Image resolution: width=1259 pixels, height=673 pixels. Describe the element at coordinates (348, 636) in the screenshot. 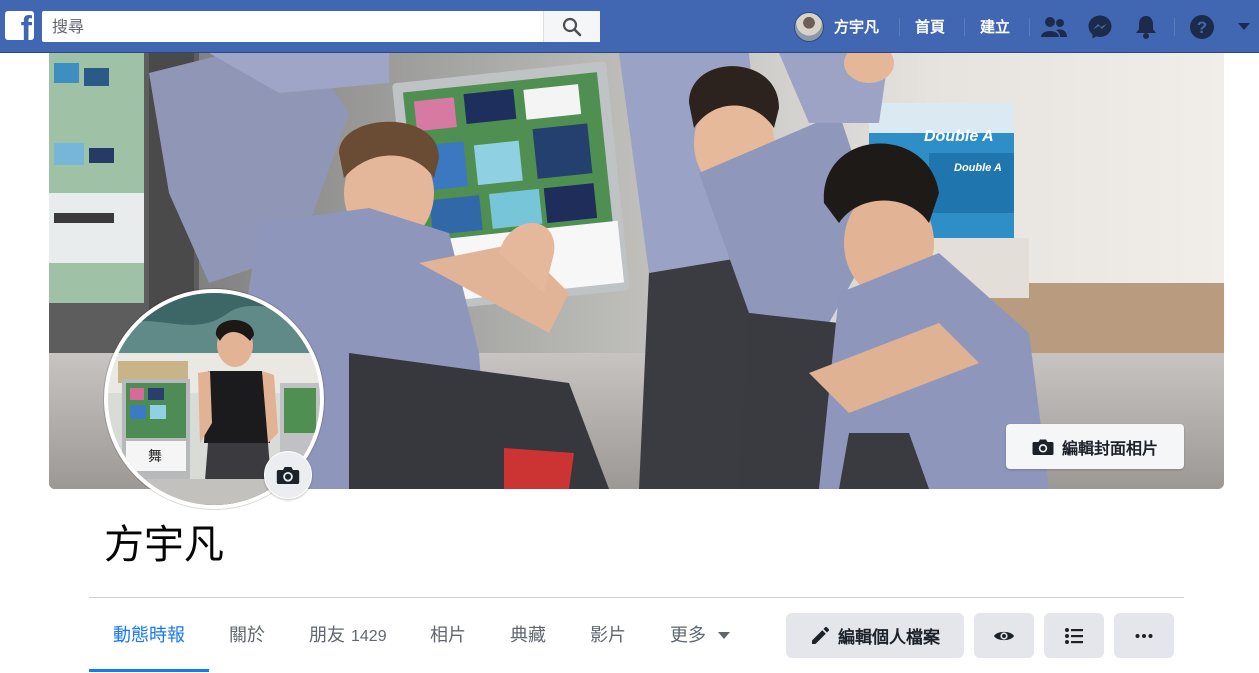

I see `tab-friends: 朋友 1429` at that location.